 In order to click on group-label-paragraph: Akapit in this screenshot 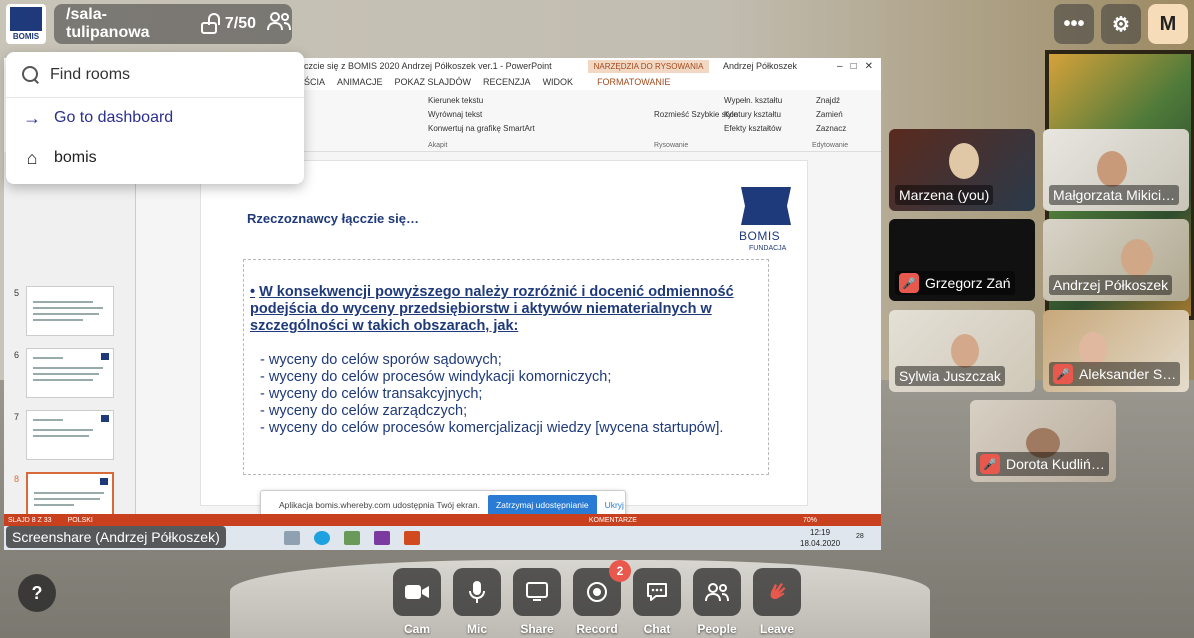, I will do `click(438, 145)`.